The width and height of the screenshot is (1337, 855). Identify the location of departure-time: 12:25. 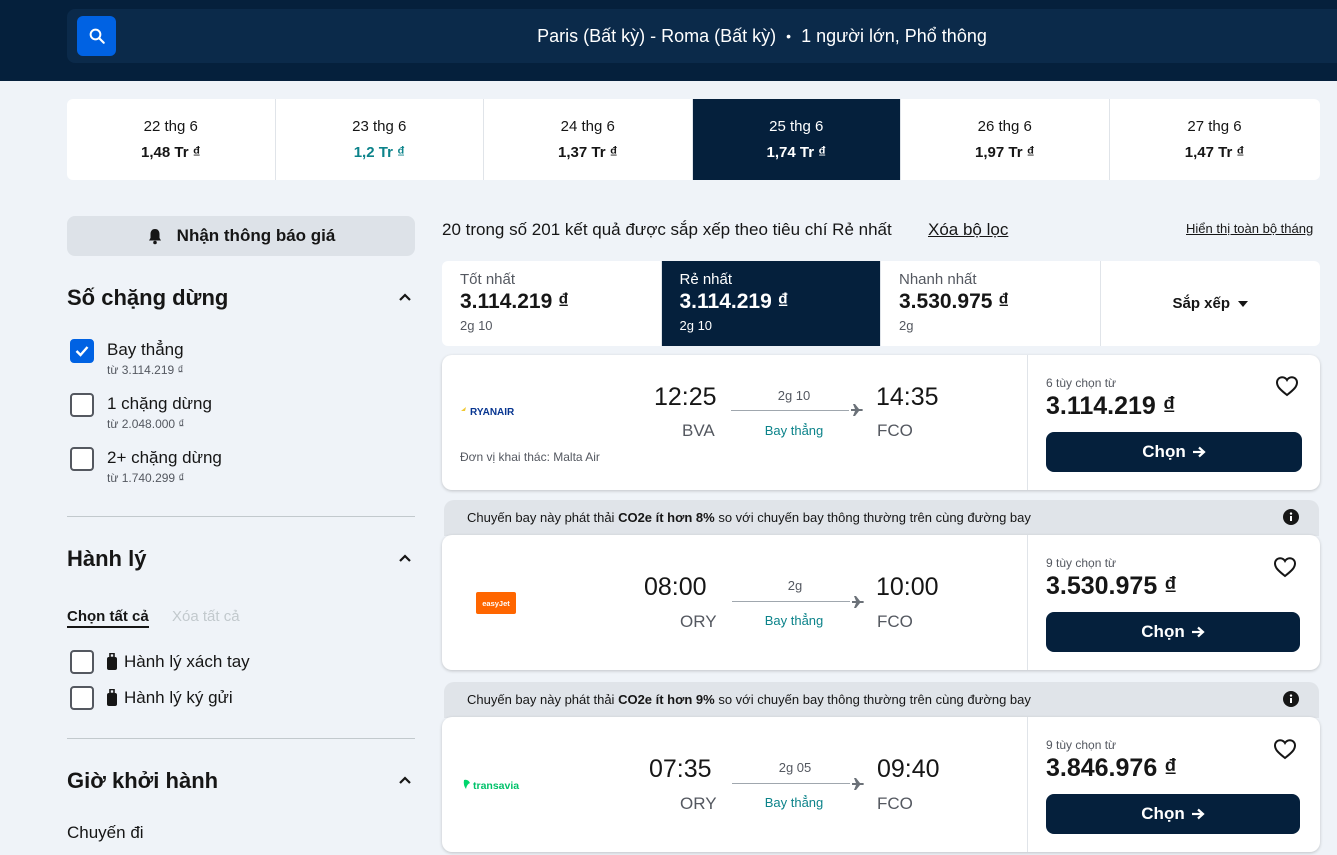
(685, 397).